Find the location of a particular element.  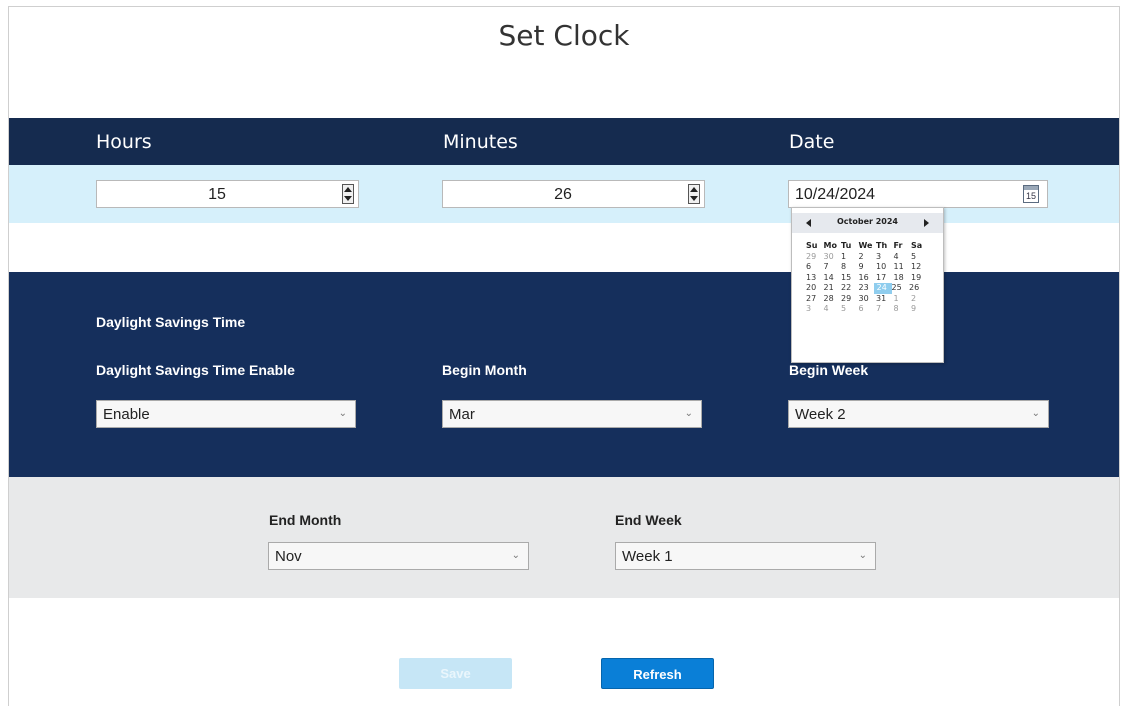

calendar-day: 27 is located at coordinates (815, 299).